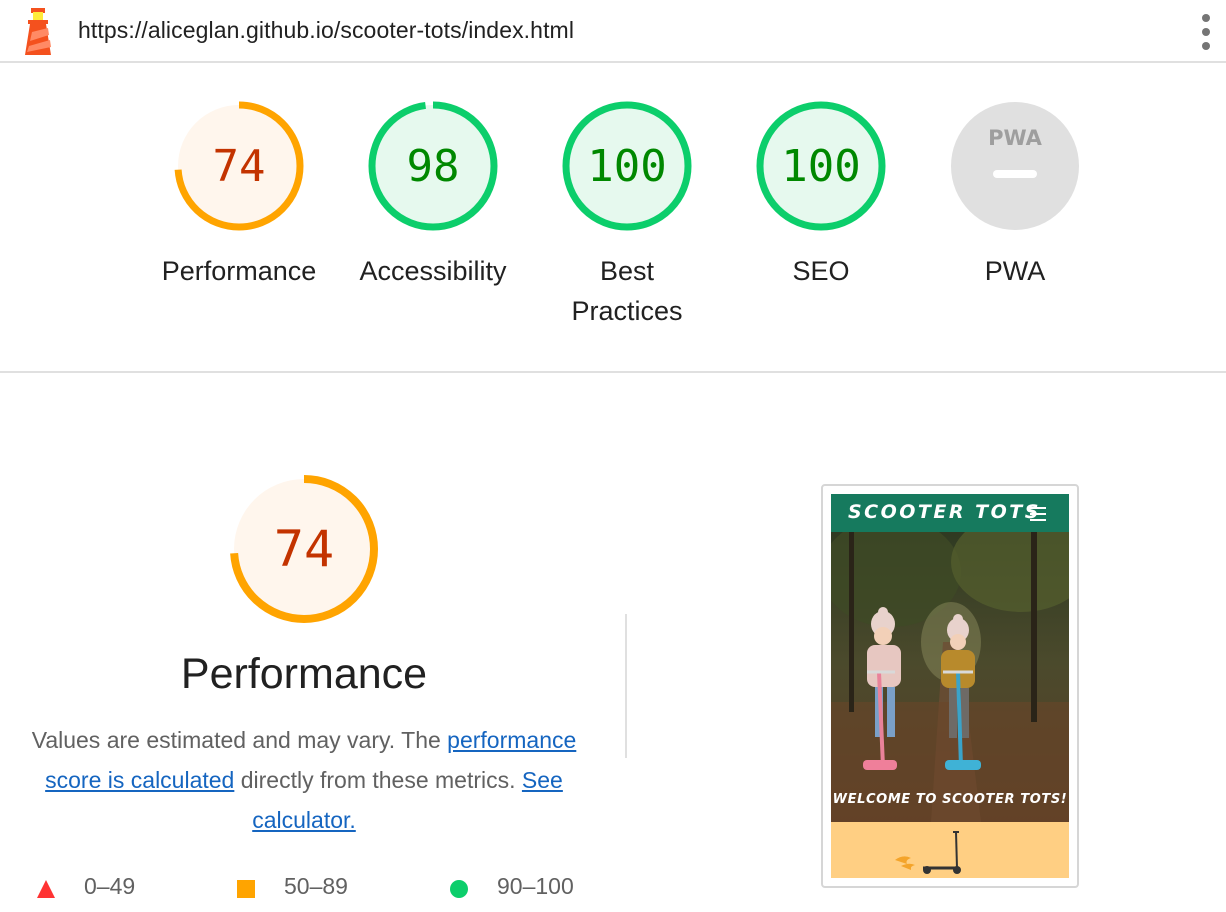 The width and height of the screenshot is (1226, 912). I want to click on gauge-performance-label: Performance, so click(239, 271).